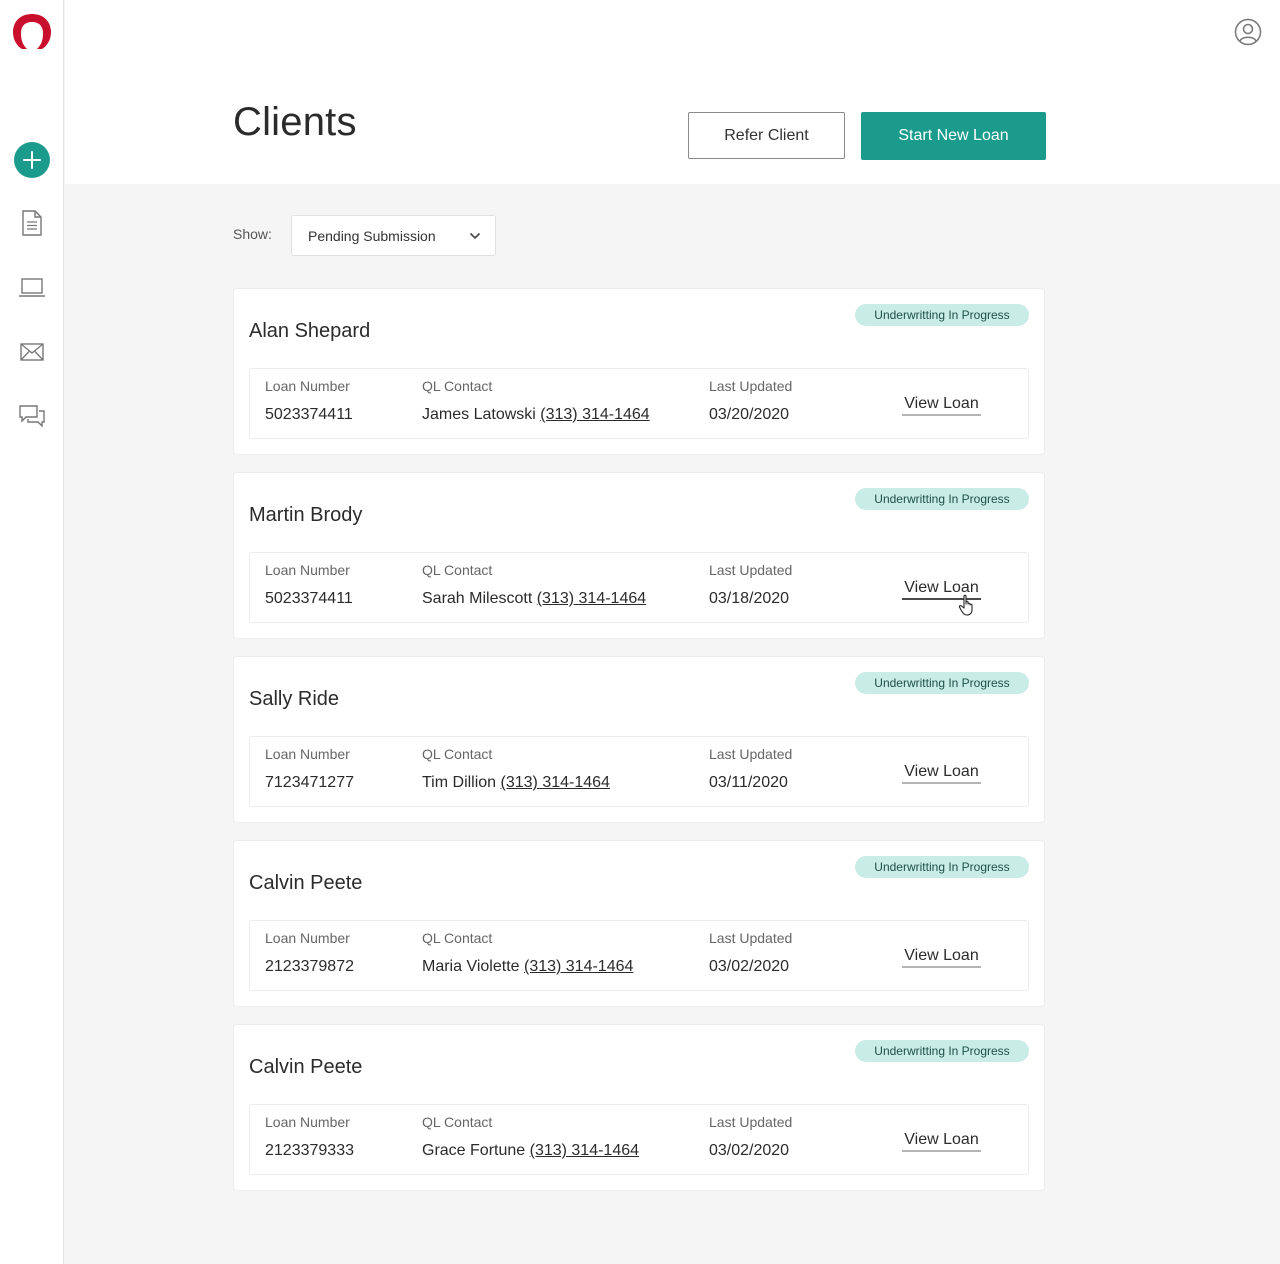 The image size is (1280, 1264). I want to click on sidebar-item-chat, so click(32, 416).